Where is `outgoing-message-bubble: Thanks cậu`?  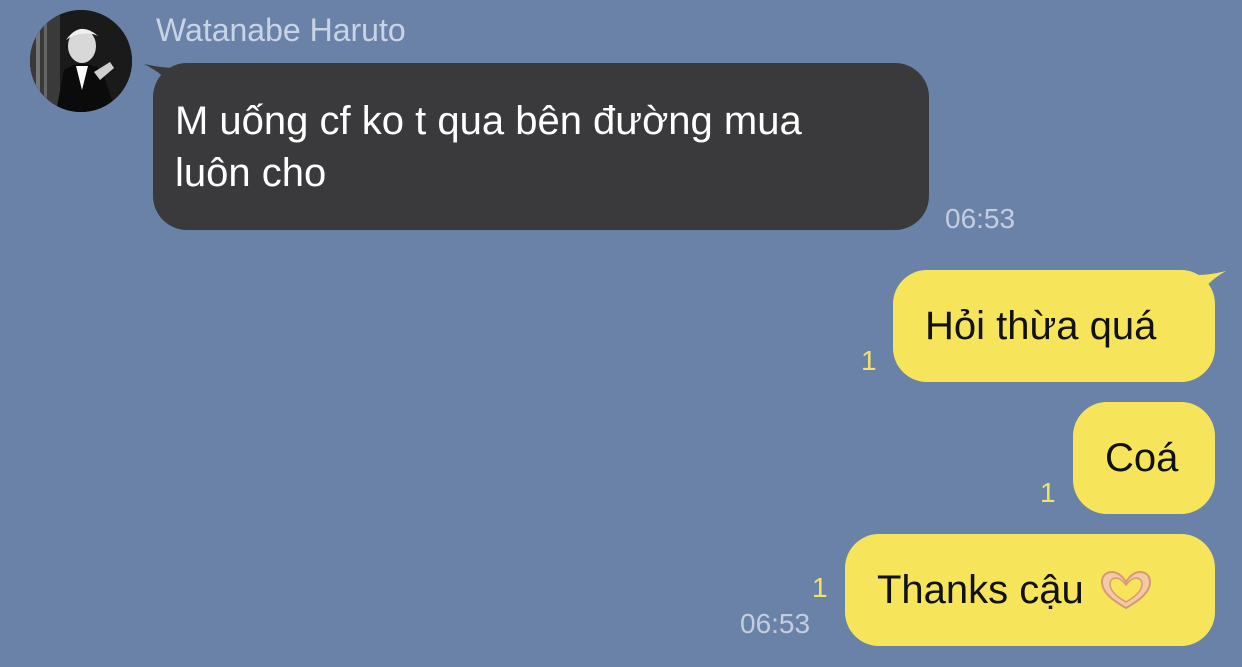 outgoing-message-bubble: Thanks cậu is located at coordinates (1030, 590).